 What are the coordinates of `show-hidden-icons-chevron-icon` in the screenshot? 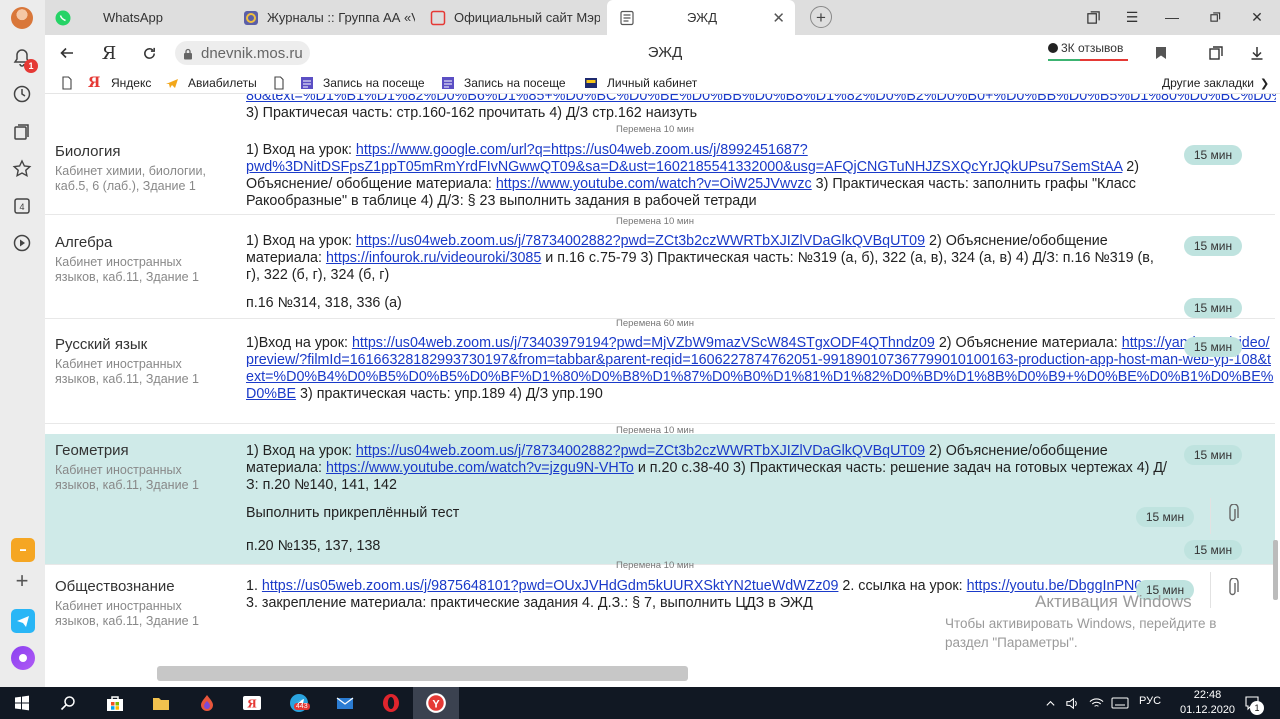 It's located at (1050, 703).